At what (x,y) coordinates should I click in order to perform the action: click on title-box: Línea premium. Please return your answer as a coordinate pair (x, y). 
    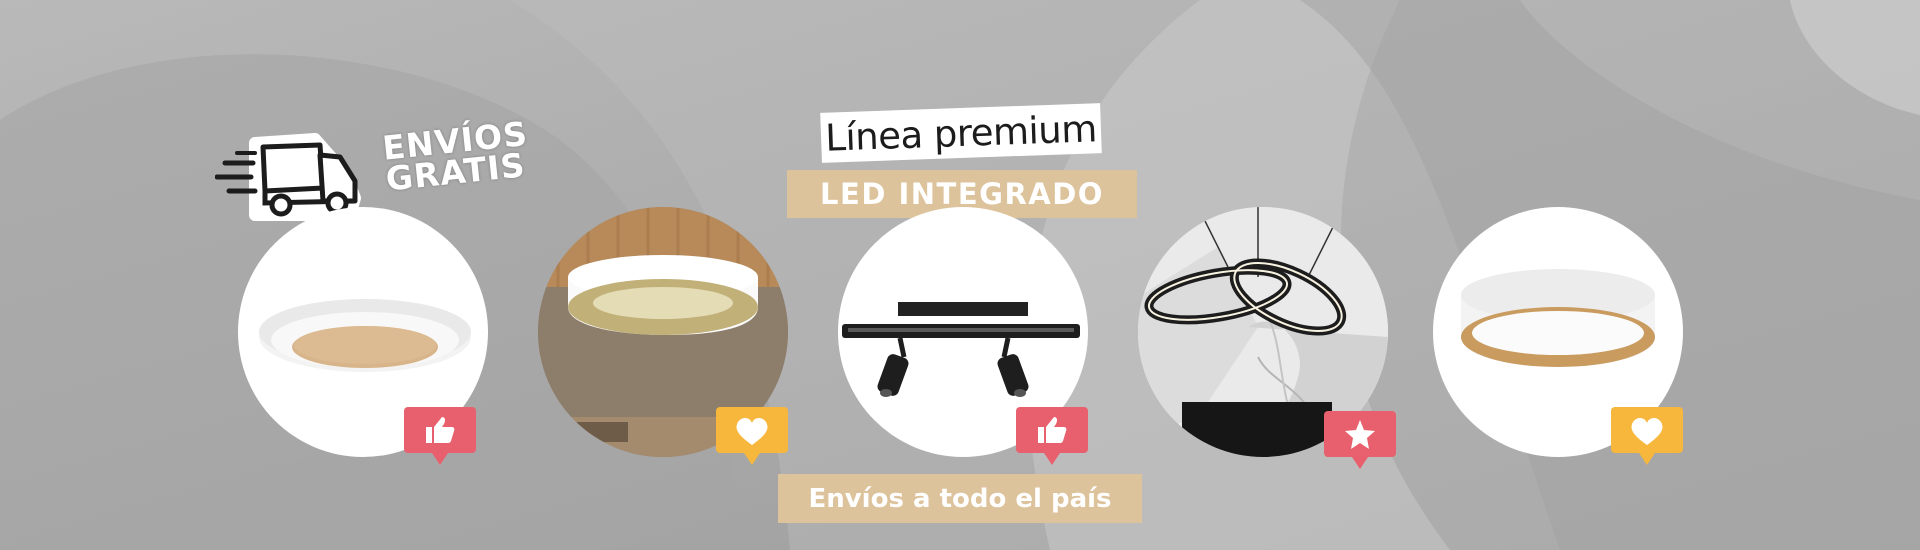
    Looking at the image, I should click on (961, 133).